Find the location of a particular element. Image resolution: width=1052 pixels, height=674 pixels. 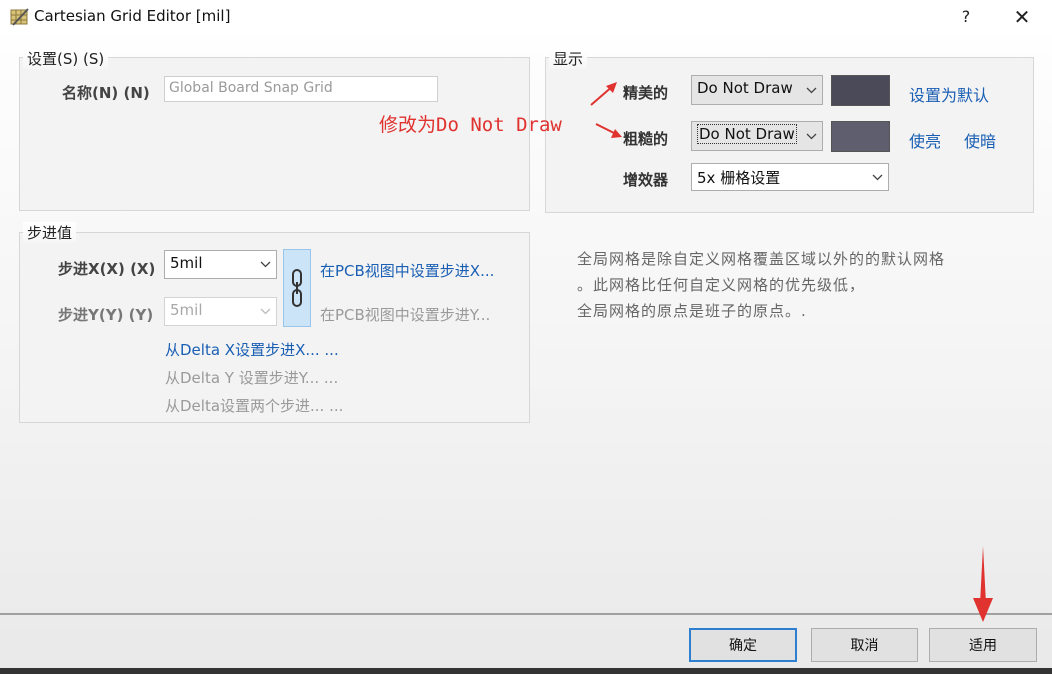

cancel-button: 取消 is located at coordinates (864, 645).